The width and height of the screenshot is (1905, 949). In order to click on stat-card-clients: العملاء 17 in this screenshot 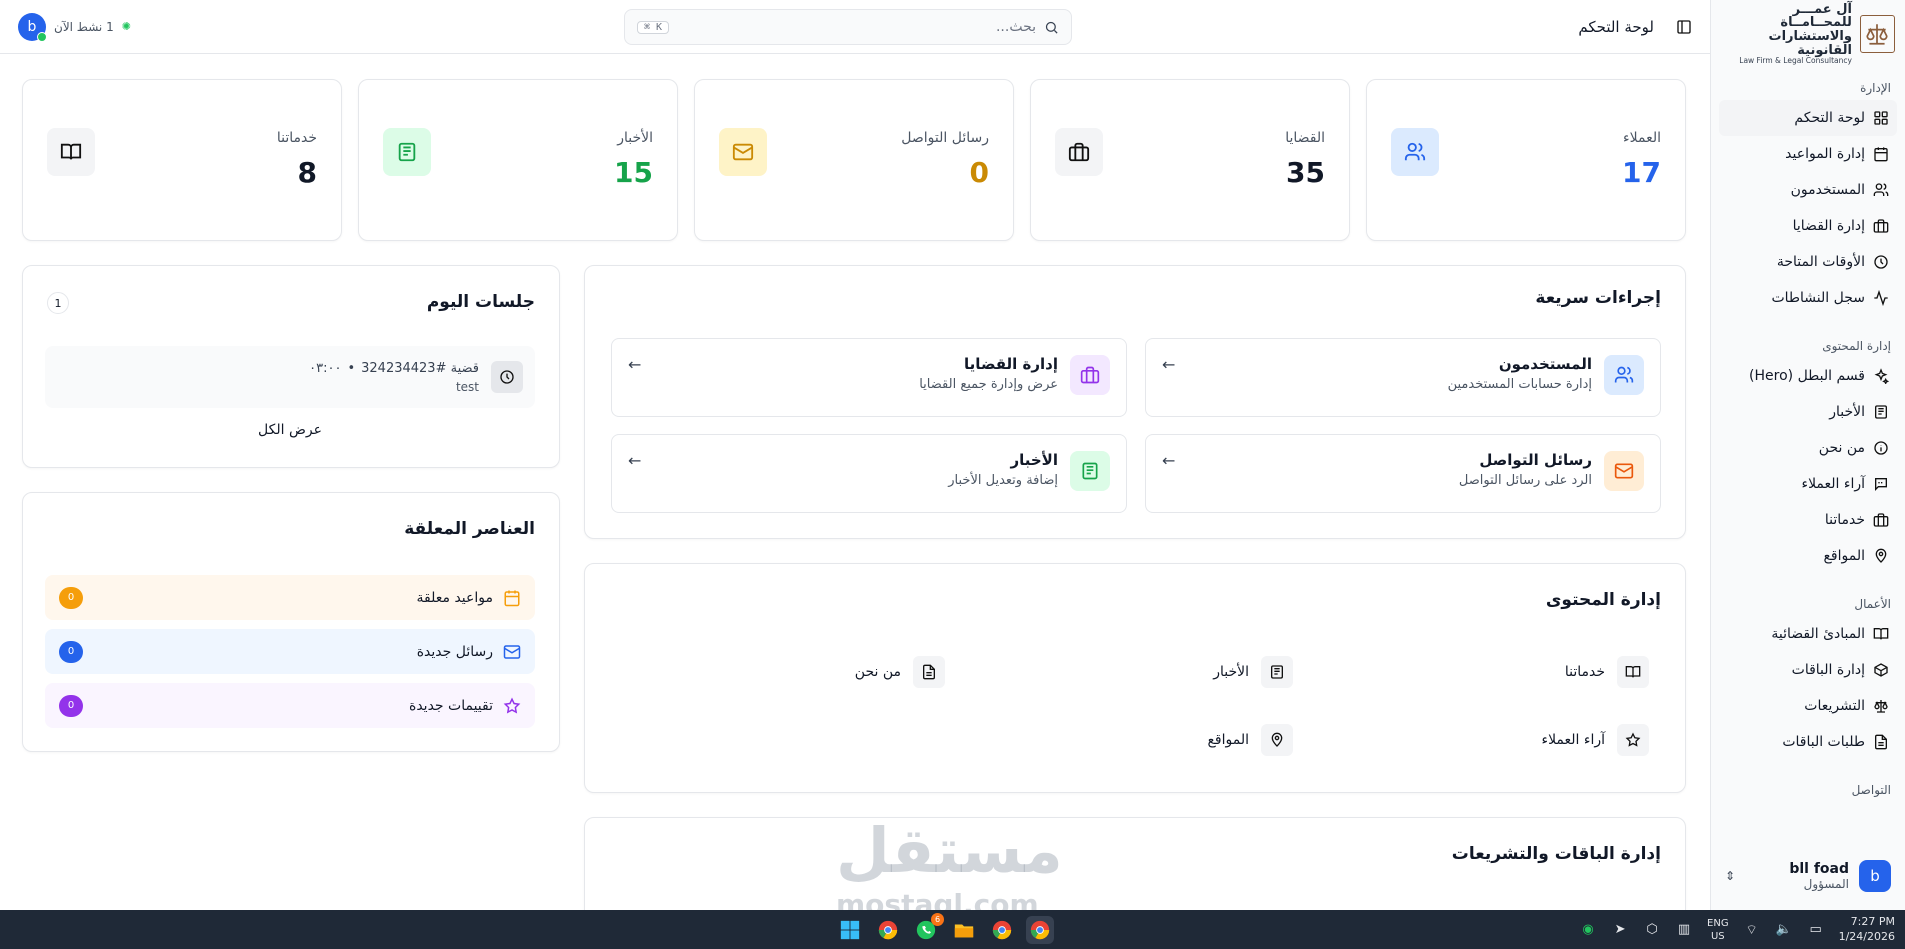, I will do `click(1526, 160)`.